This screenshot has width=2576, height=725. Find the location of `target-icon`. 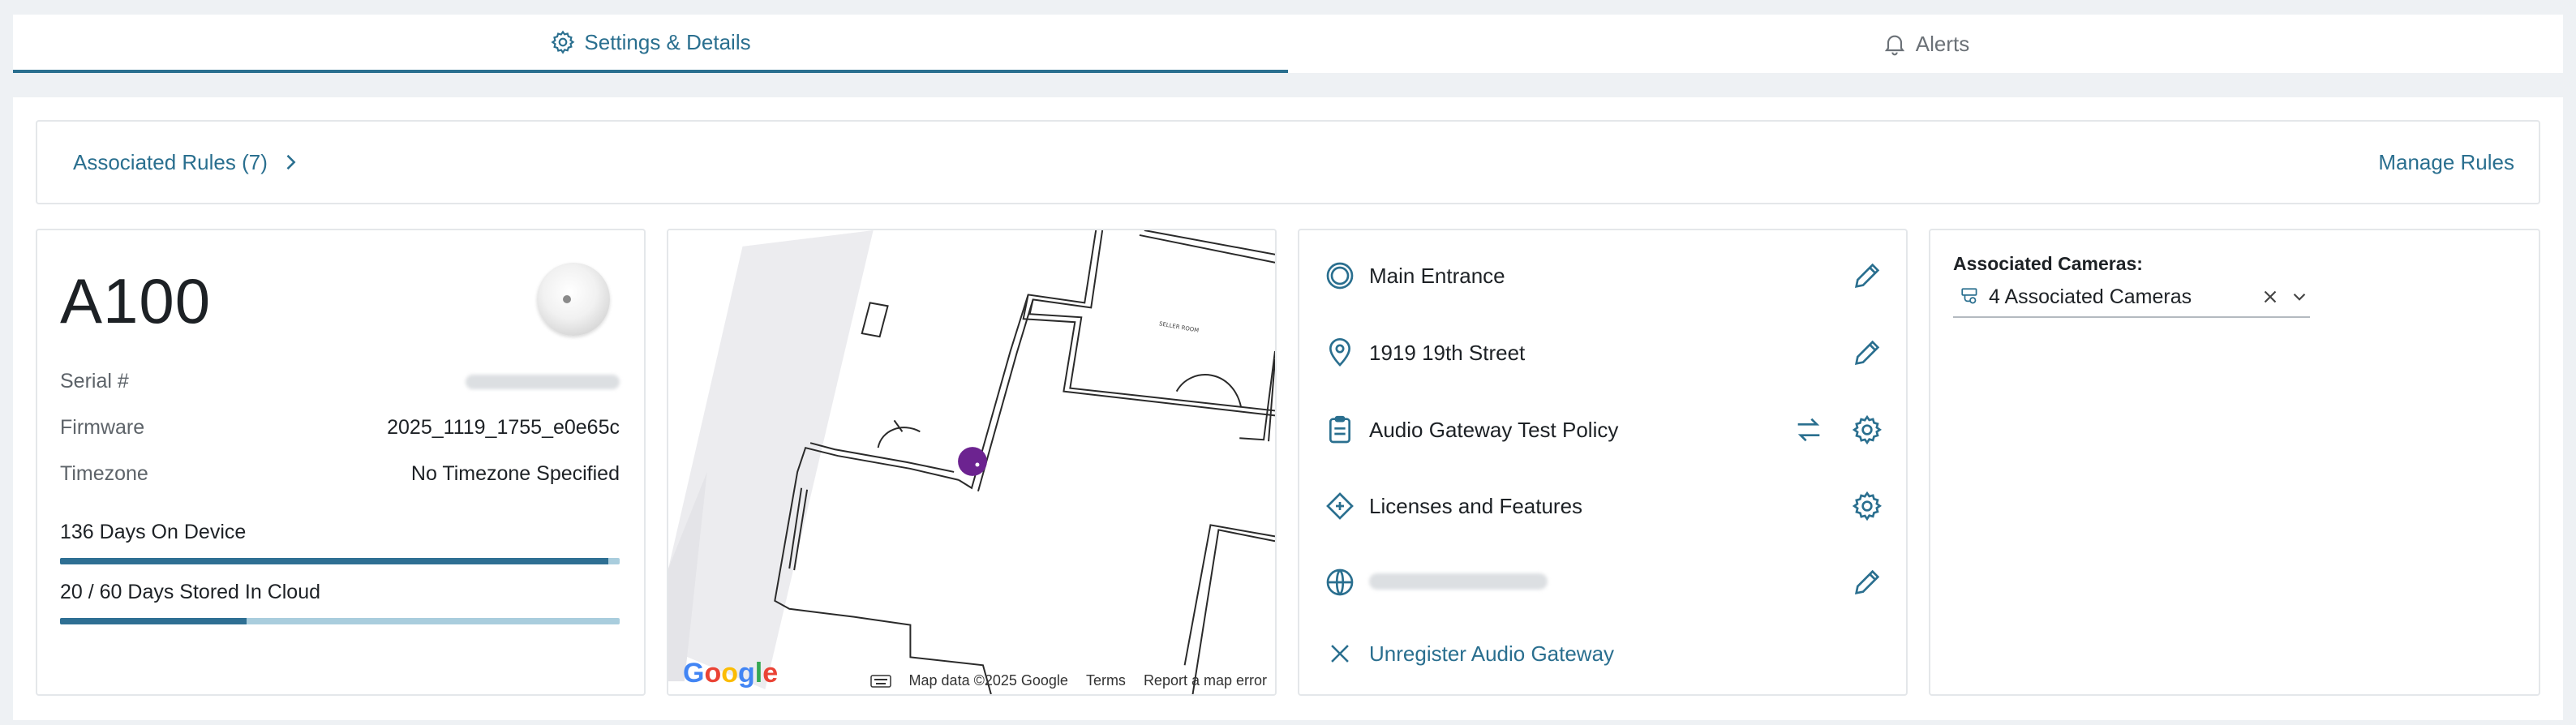

target-icon is located at coordinates (1340, 276).